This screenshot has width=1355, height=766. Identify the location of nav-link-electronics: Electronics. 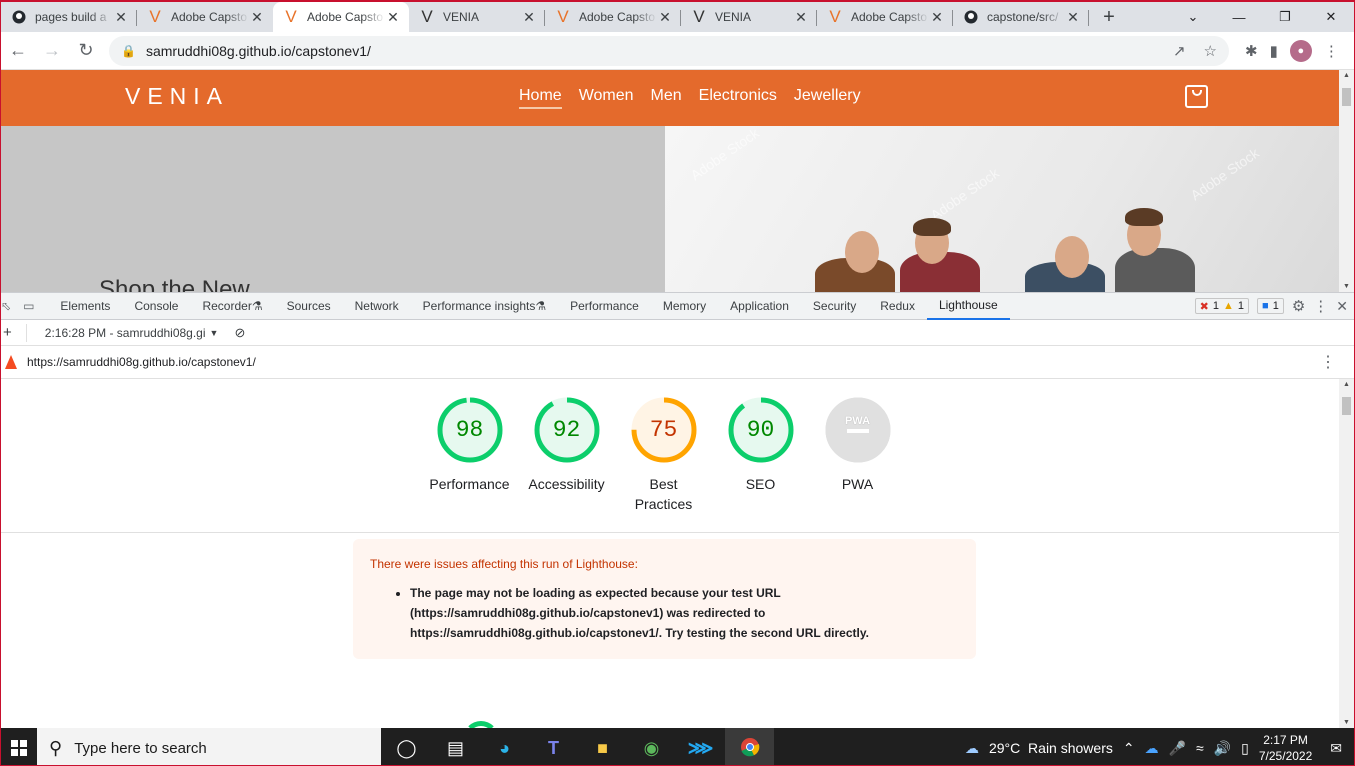
(738, 98).